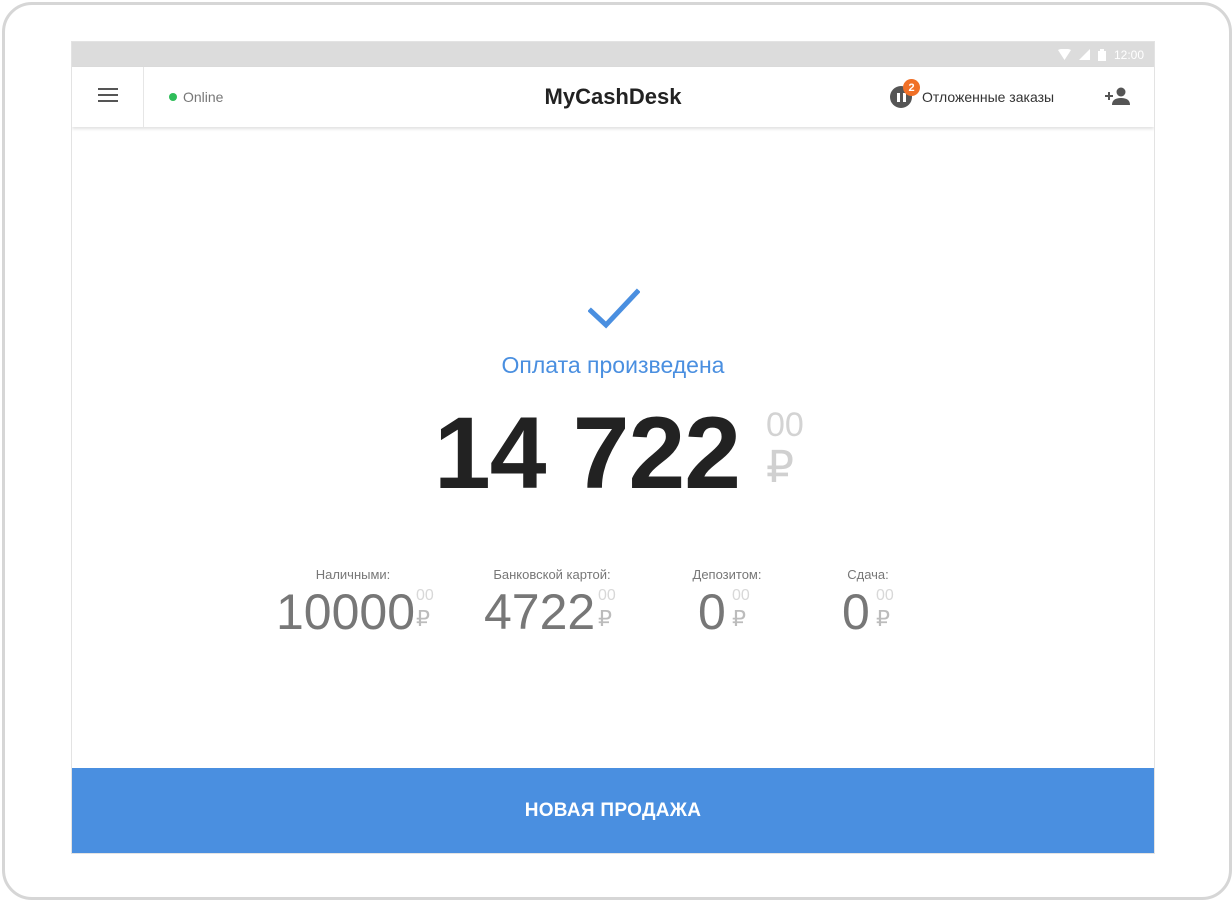 Image resolution: width=1232 pixels, height=900 pixels. What do you see at coordinates (868, 574) in the screenshot?
I see `breakdown-label: Сдача:` at bounding box center [868, 574].